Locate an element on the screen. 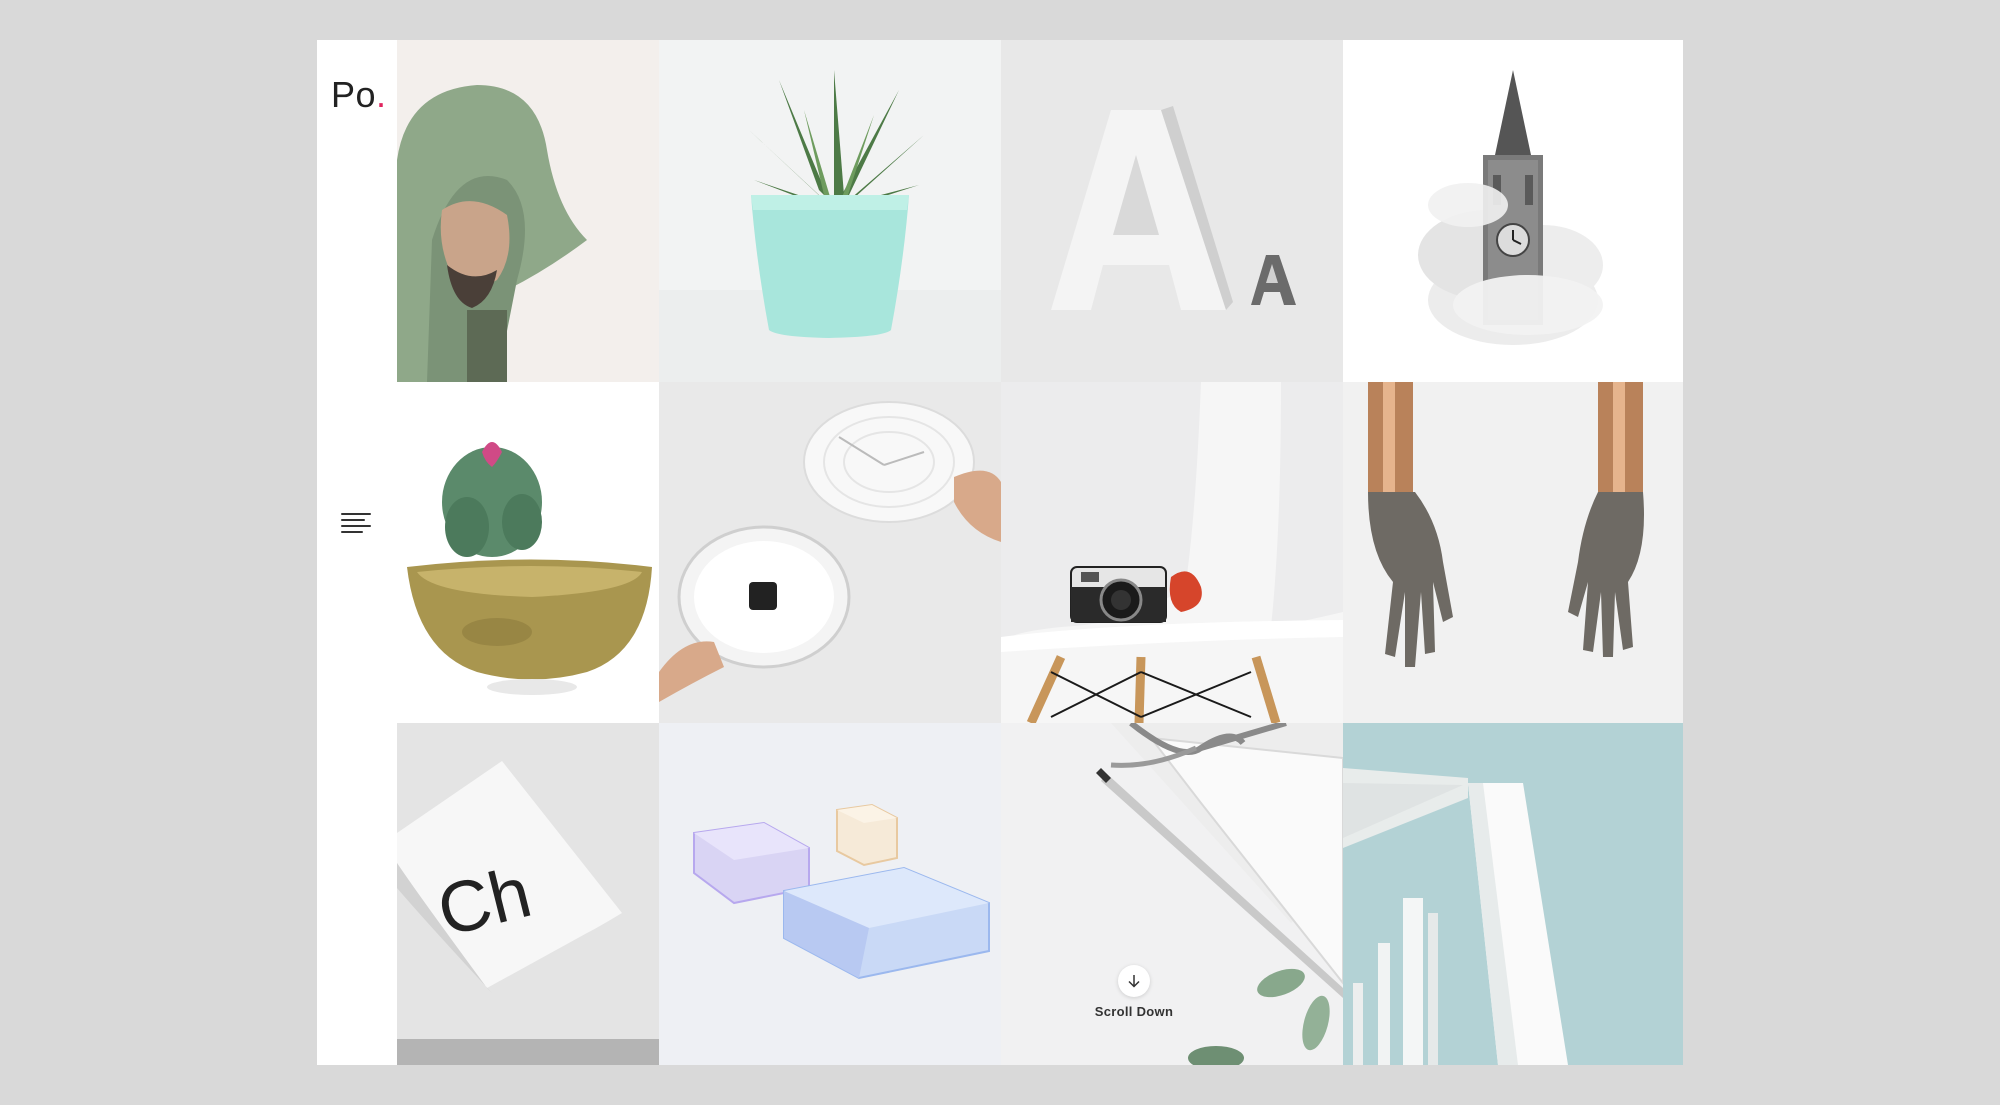 The height and width of the screenshot is (1105, 2000). gallery-item-white-wall-clock is located at coordinates (830, 552).